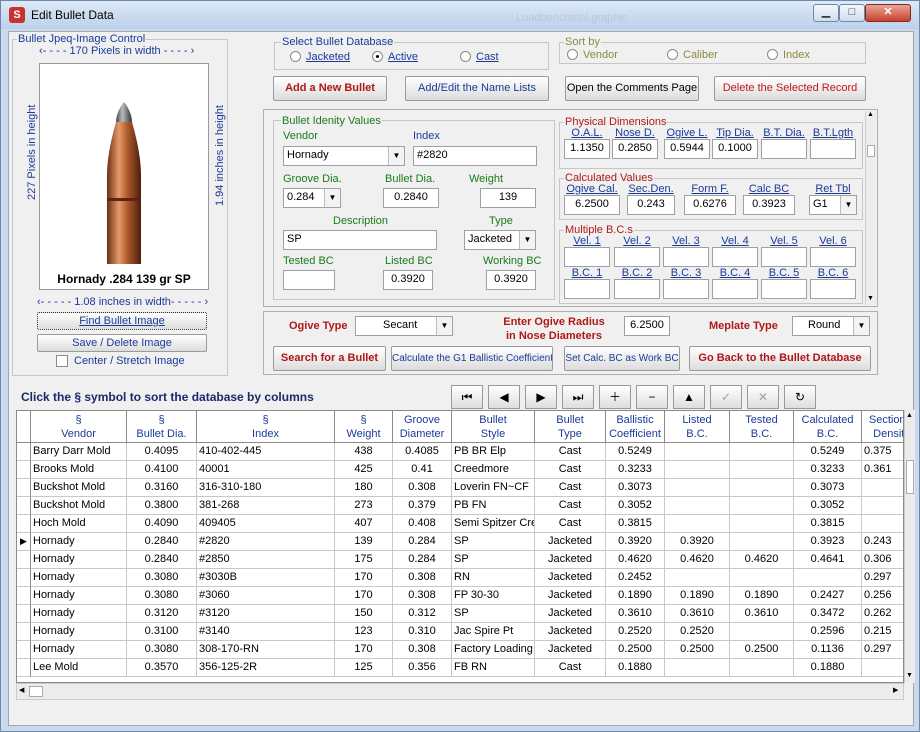 This screenshot has width=920, height=732. I want to click on table-cell: SP, so click(493, 542).